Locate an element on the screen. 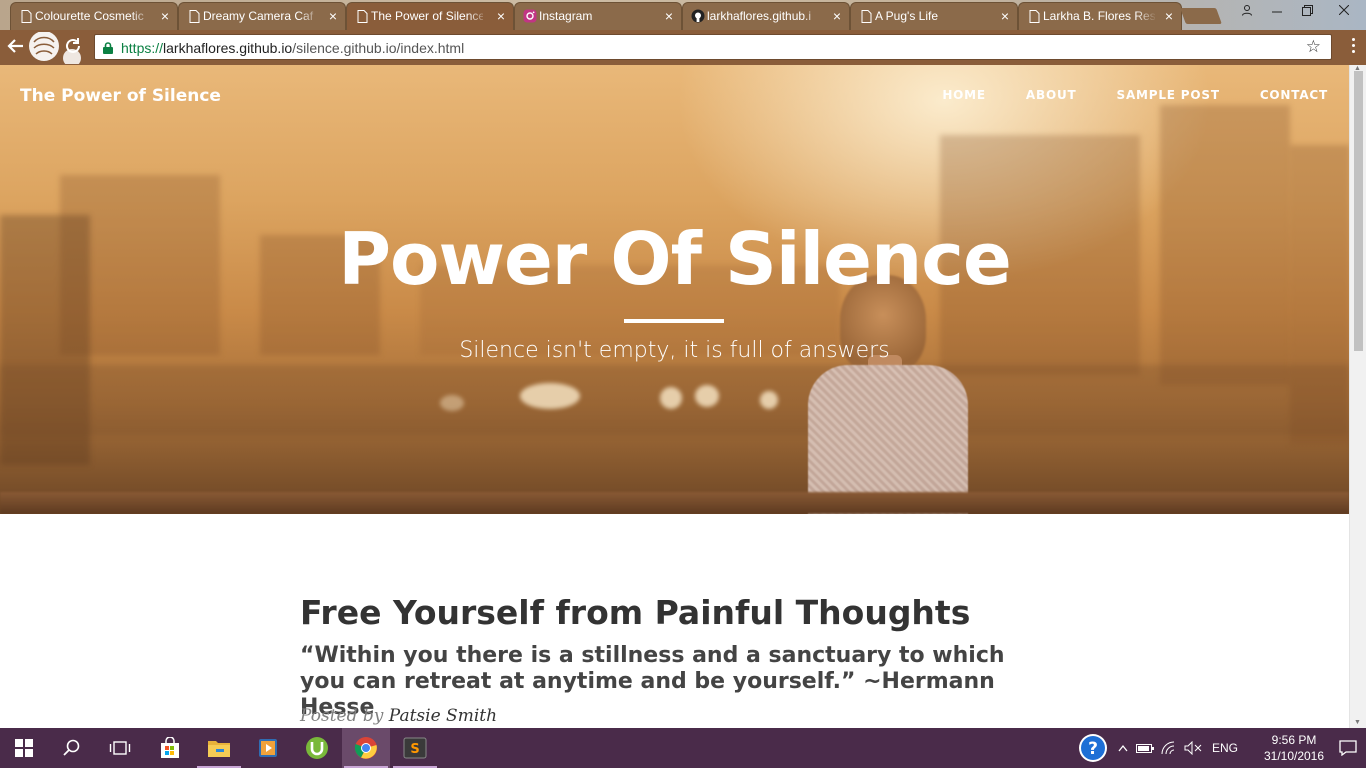 The width and height of the screenshot is (1366, 768). show-hidden-icons-chevron-icon is located at coordinates (1123, 748).